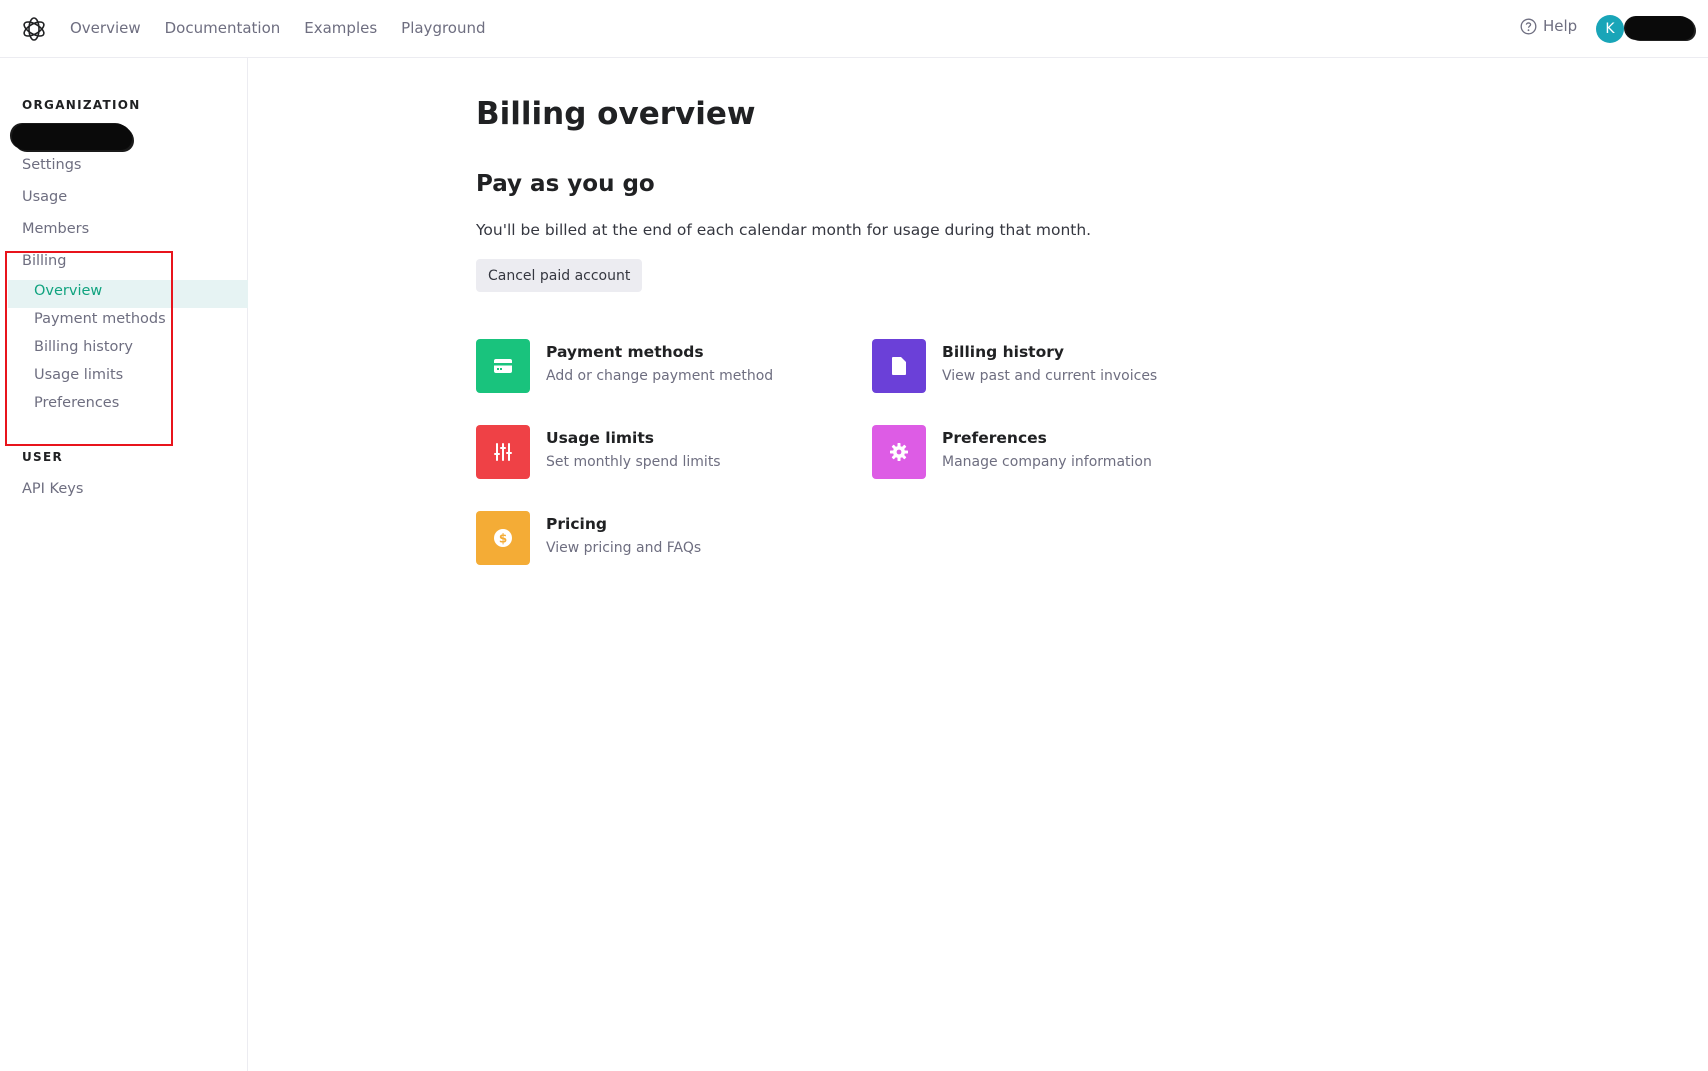 This screenshot has height=1071, width=1708. I want to click on organization-section-title: ORGANIZATION, so click(81, 105).